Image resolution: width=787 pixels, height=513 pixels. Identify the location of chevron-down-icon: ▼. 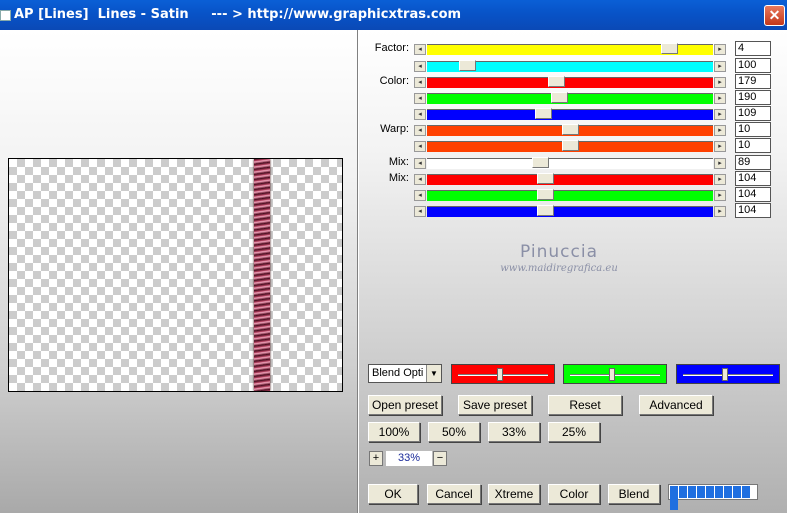
(433, 373).